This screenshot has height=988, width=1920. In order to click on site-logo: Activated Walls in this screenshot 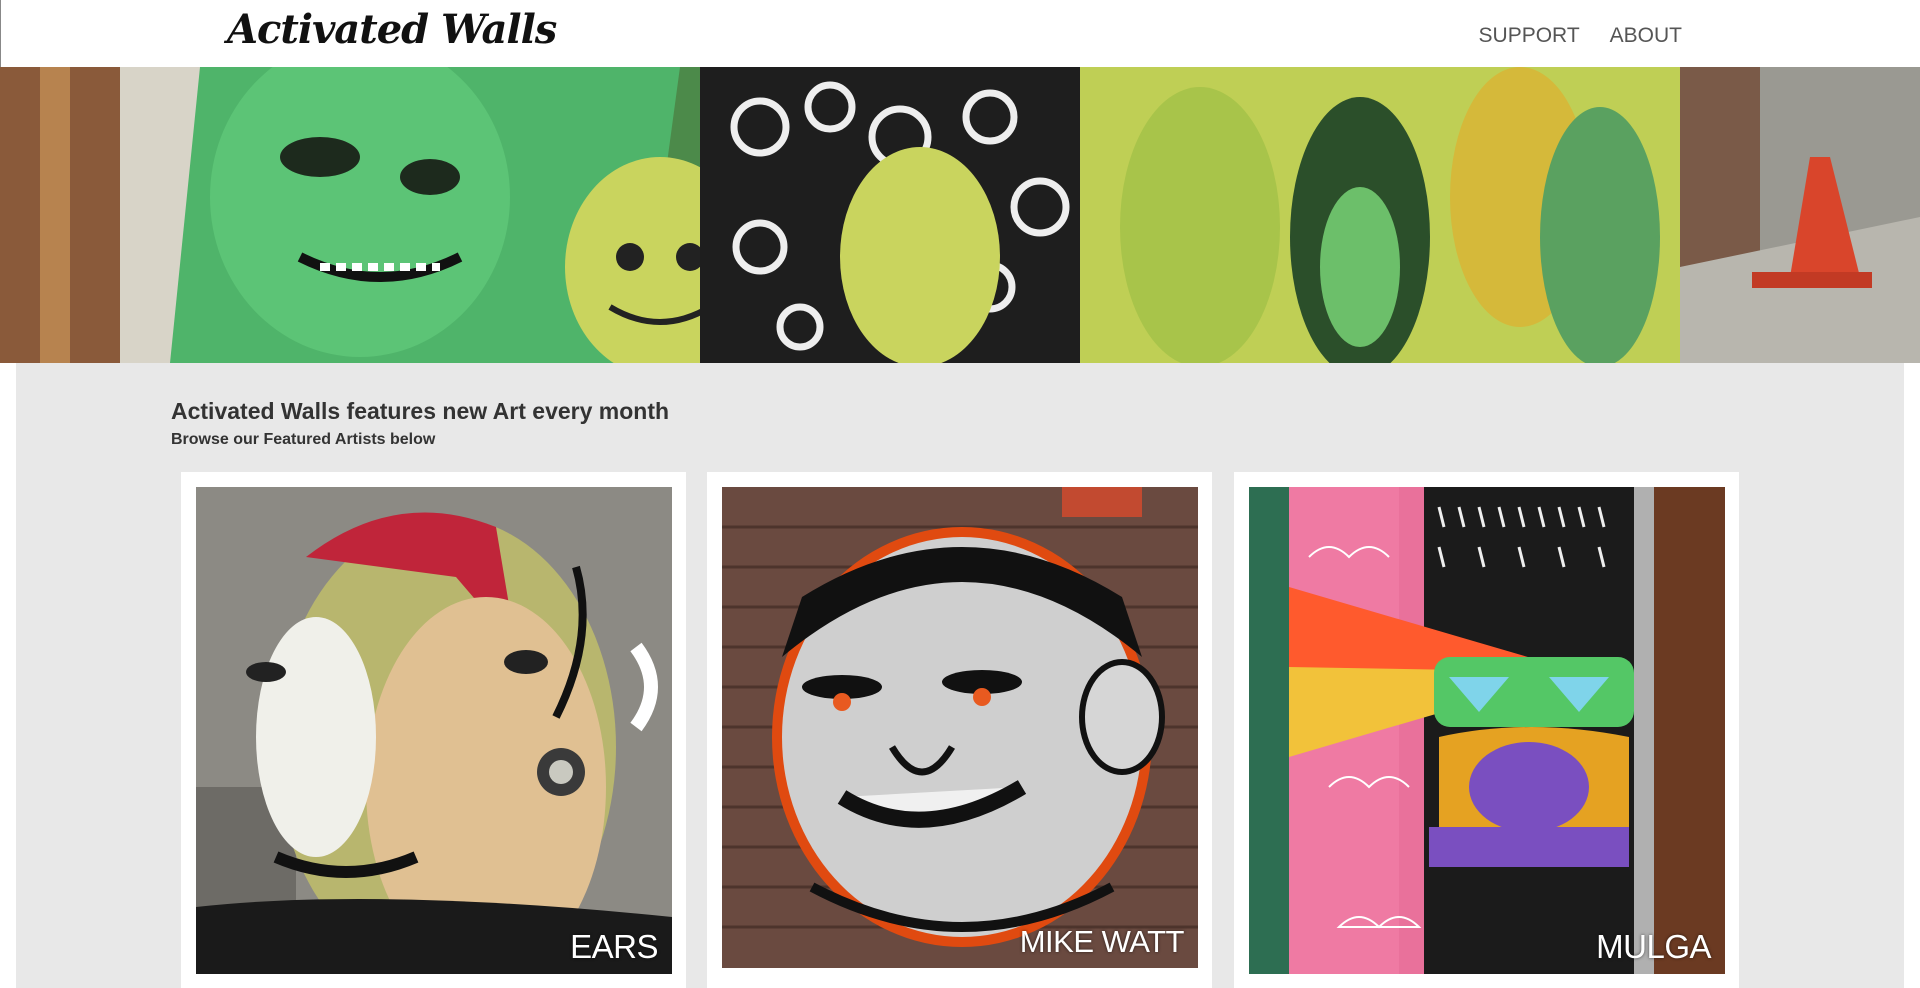, I will do `click(392, 29)`.